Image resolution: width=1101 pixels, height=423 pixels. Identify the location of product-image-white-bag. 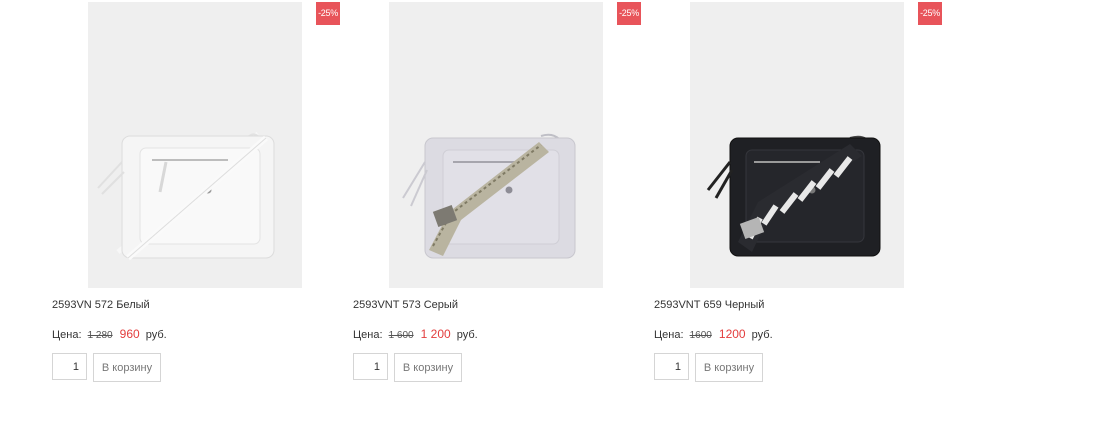
(195, 145).